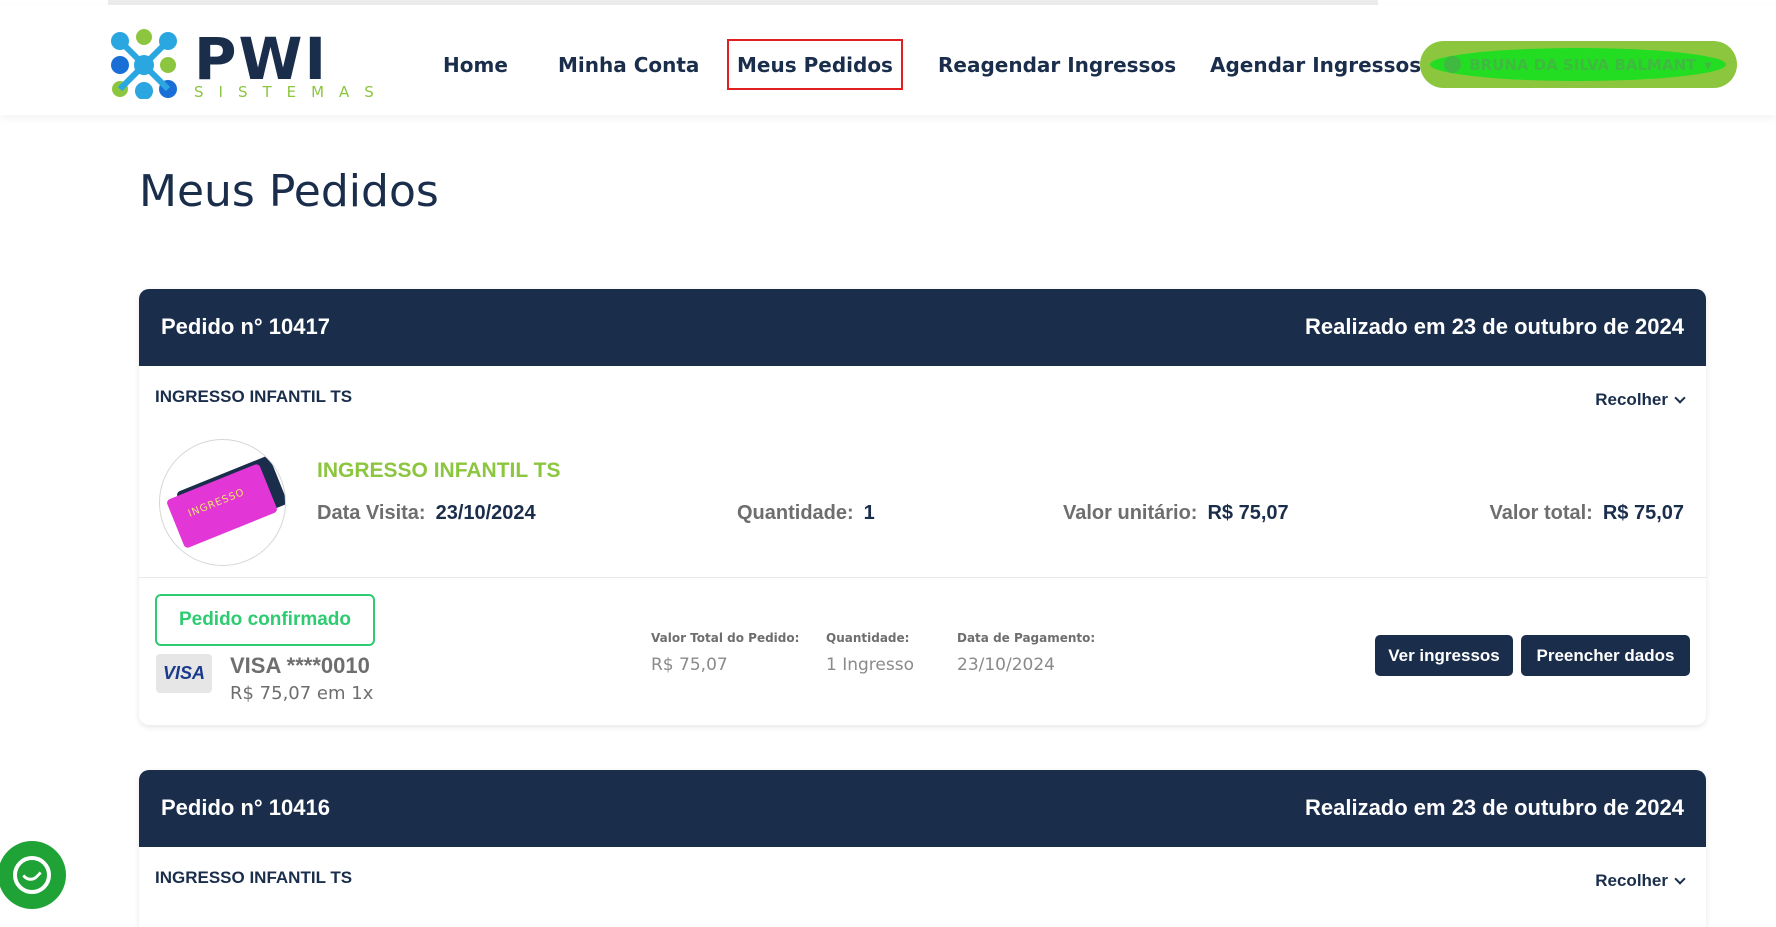 This screenshot has width=1776, height=927. What do you see at coordinates (1057, 64) in the screenshot?
I see `nav-reagendar-ingressos: Reagendar Ingressos` at bounding box center [1057, 64].